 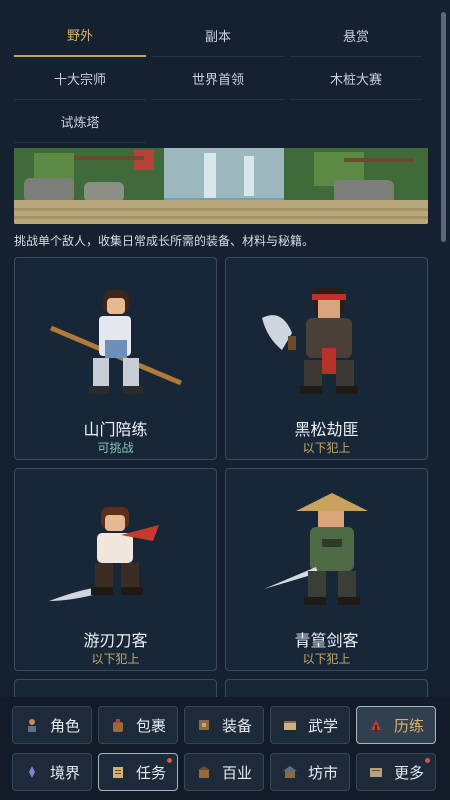 I want to click on nav-realm-button: 境界, so click(x=52, y=772).